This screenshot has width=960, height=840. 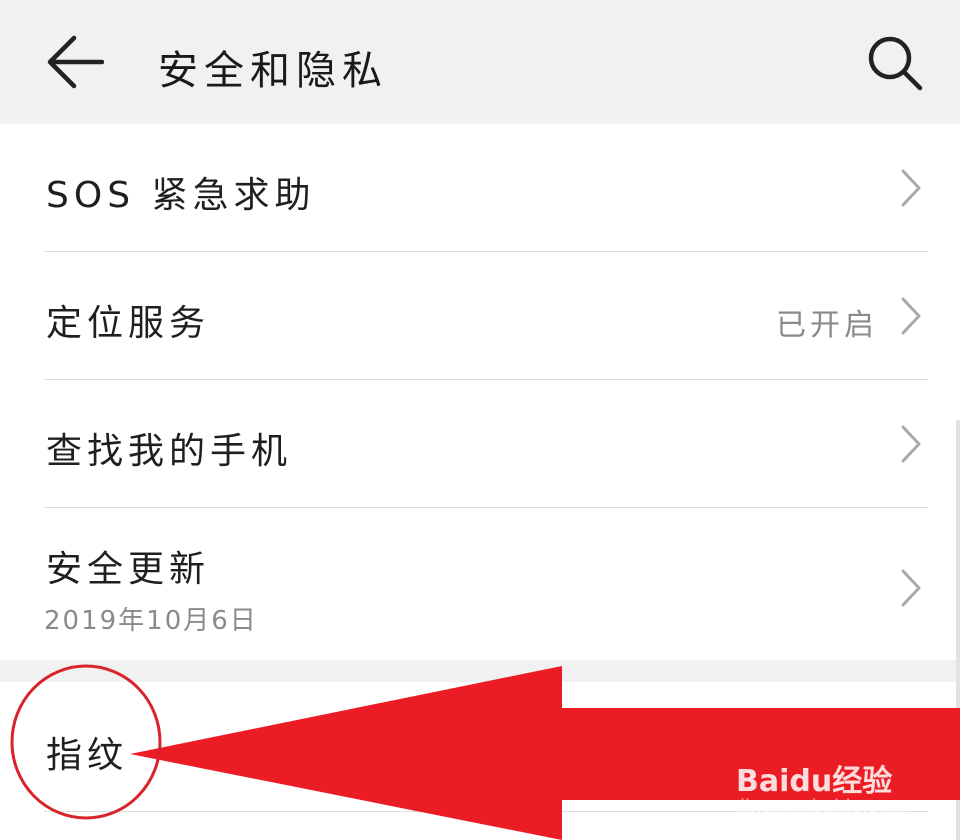 I want to click on watermark-logo: Baidu经验, so click(x=814, y=781).